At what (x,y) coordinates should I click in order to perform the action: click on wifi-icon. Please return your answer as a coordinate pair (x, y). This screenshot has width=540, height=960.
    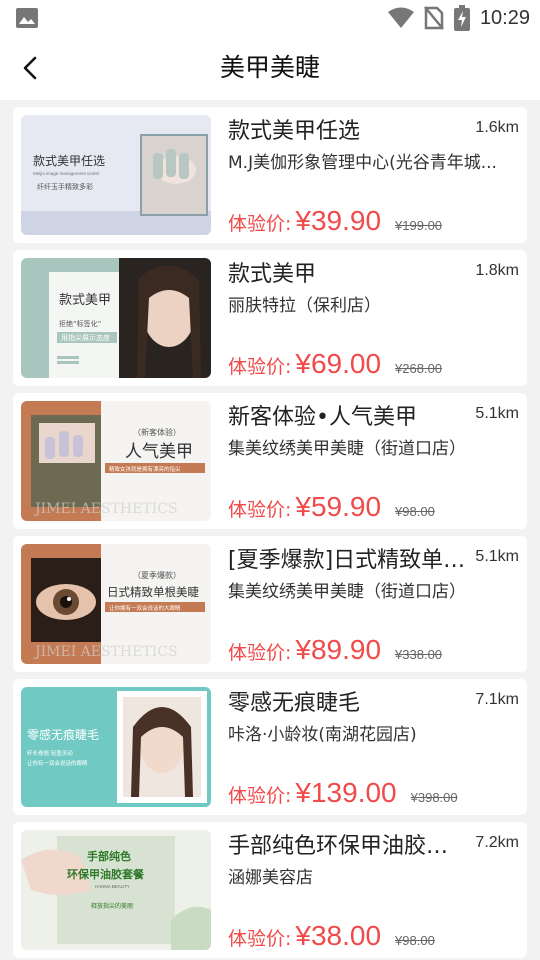
    Looking at the image, I should click on (400, 17).